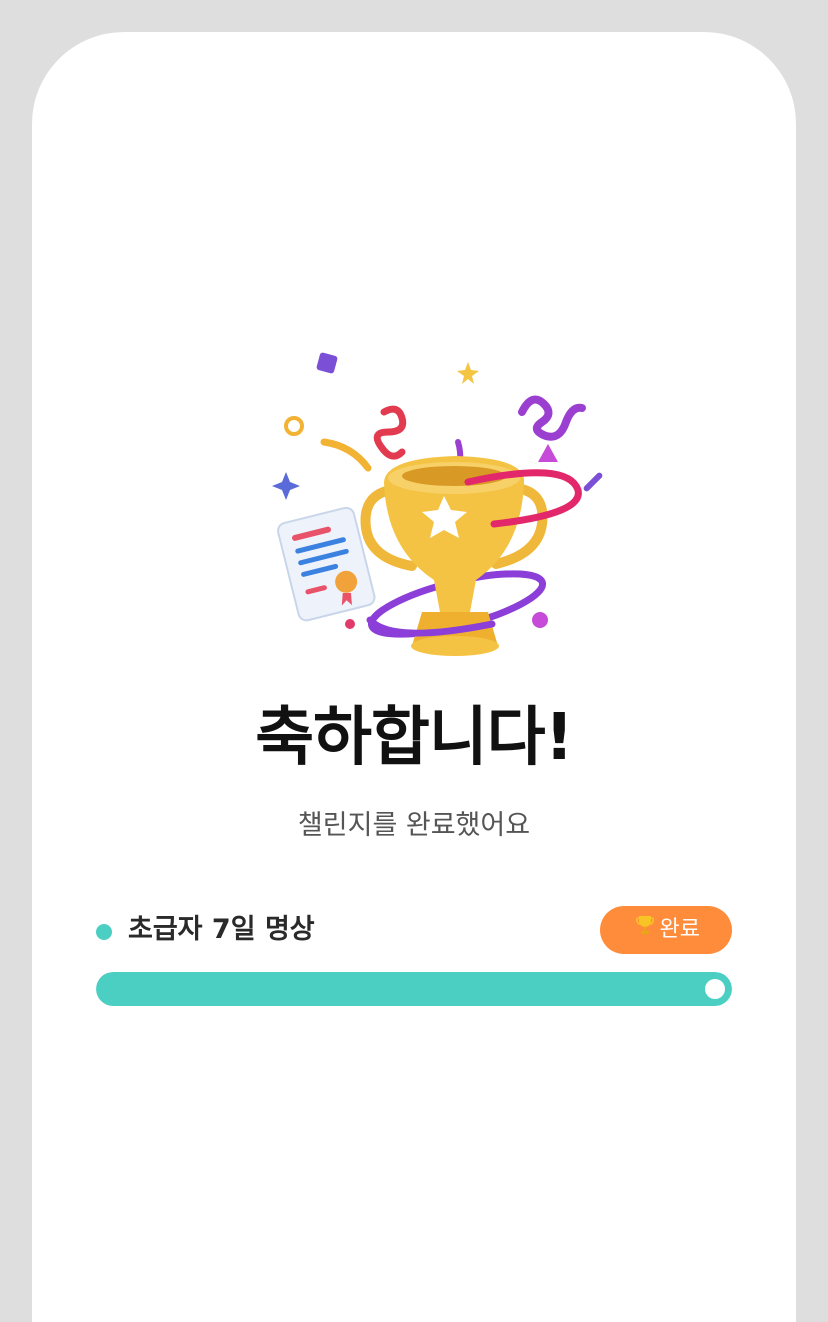  What do you see at coordinates (437, 504) in the screenshot?
I see `trophy-celebration-icon` at bounding box center [437, 504].